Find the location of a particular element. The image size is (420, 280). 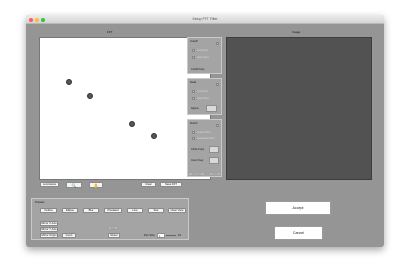

pen-size-field: 1 is located at coordinates (161, 235).